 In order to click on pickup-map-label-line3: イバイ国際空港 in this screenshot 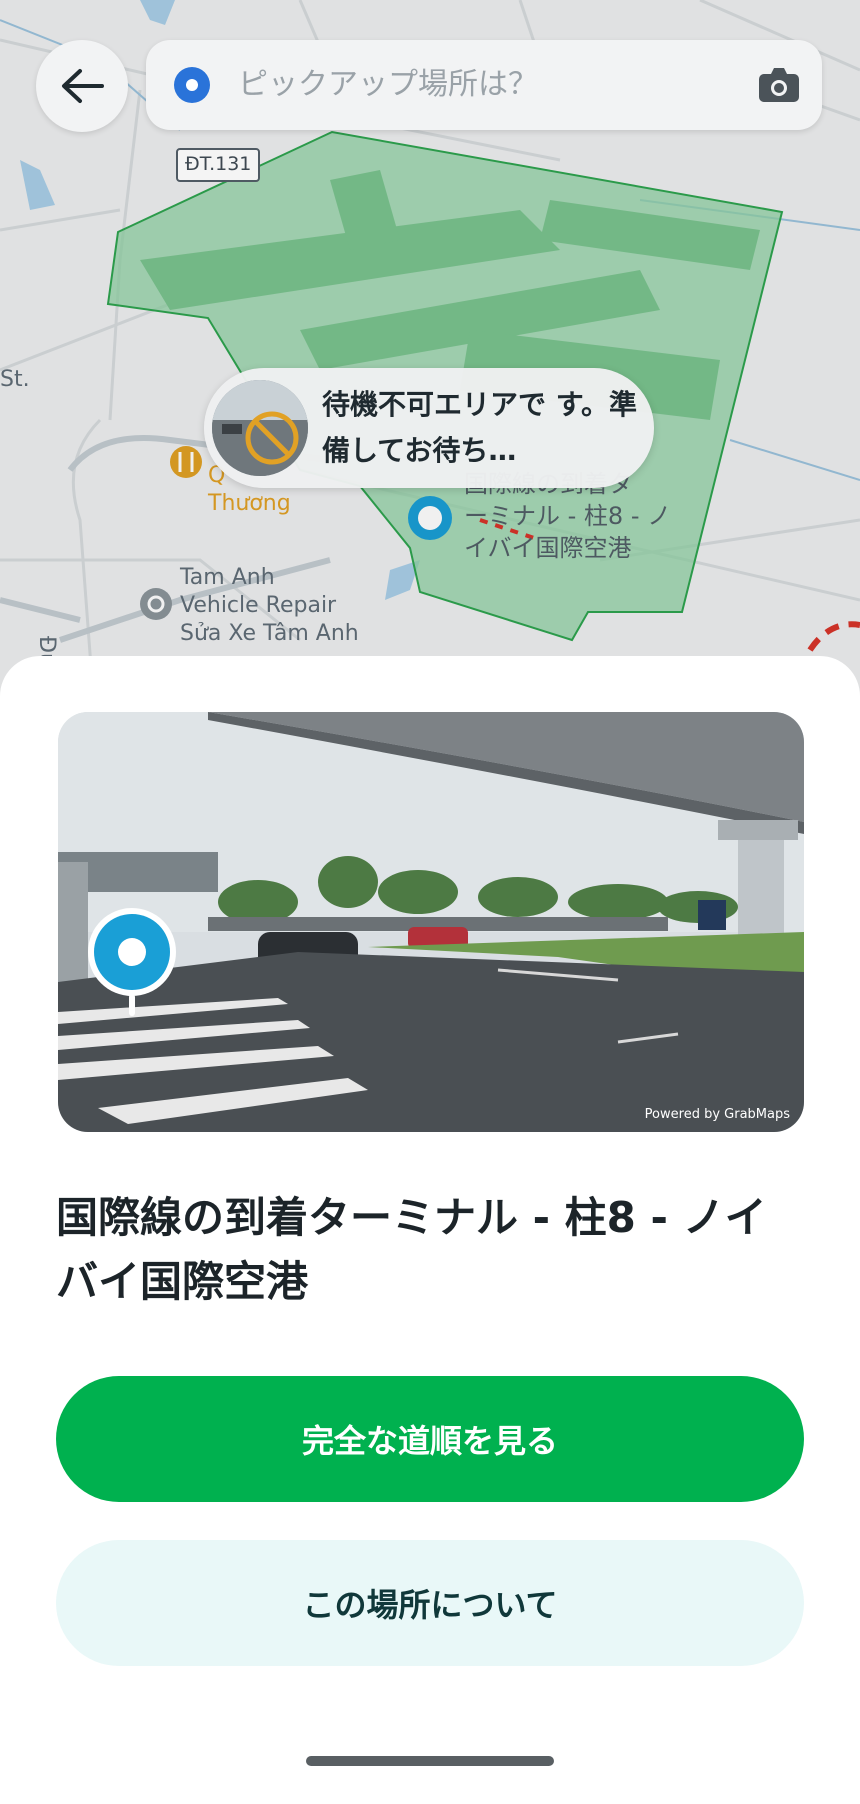, I will do `click(548, 548)`.